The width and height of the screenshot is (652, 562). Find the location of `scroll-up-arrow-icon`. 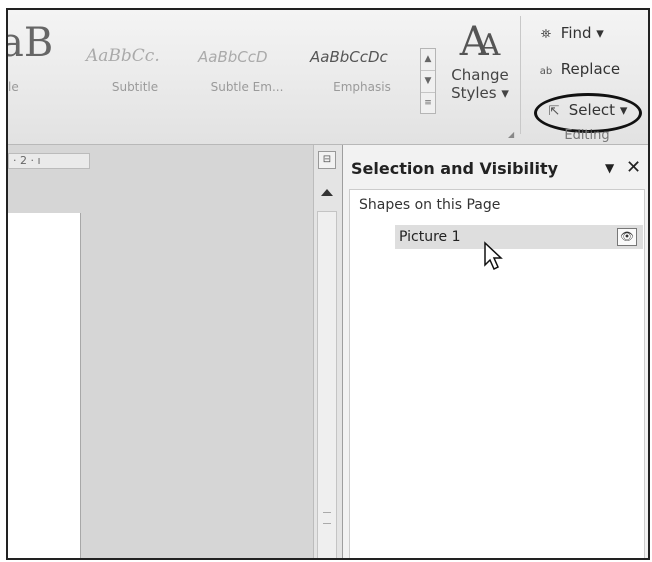

scroll-up-arrow-icon is located at coordinates (327, 192).